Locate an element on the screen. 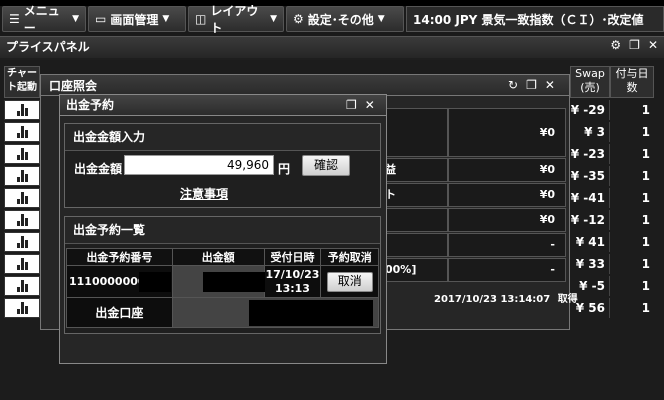  price-panel-title: プライスパネル is located at coordinates (332, 47).